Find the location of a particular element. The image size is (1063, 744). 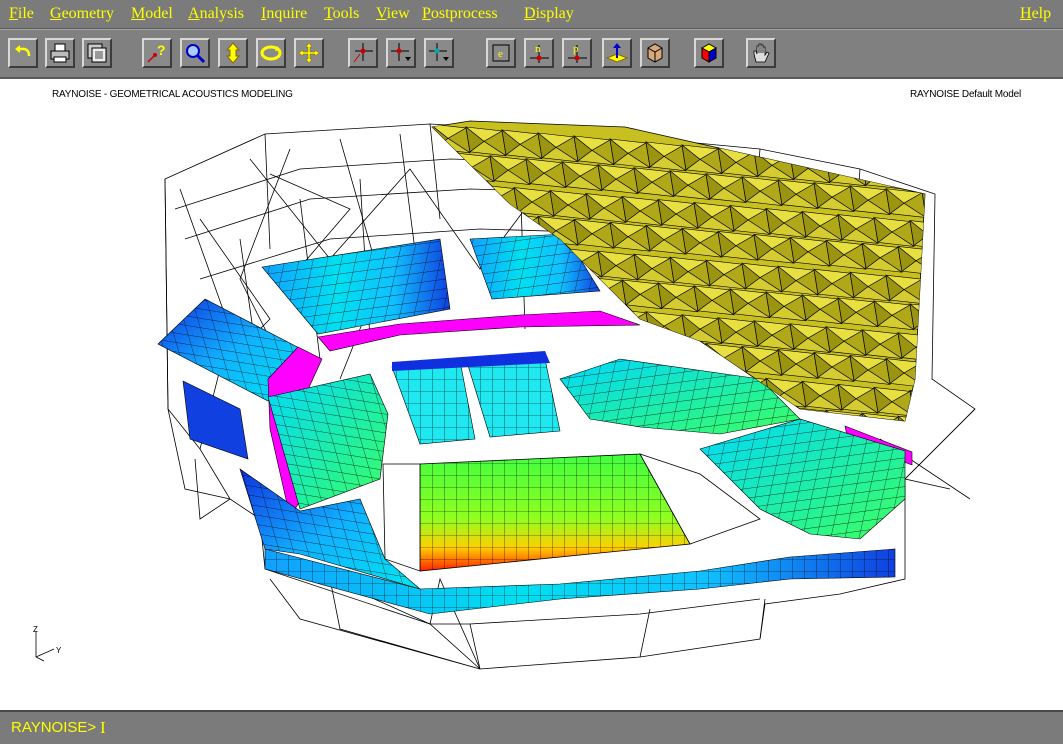

node-label-button: n is located at coordinates (539, 53).